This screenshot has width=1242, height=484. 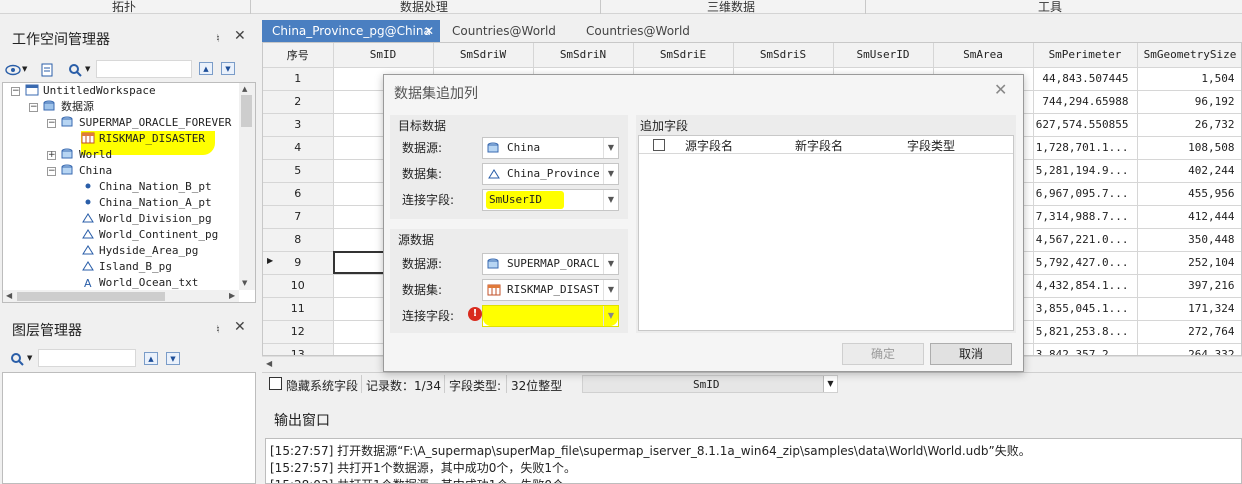 I want to click on tree-node-text-dataset: A World_Ocean_txt, so click(x=139, y=283).